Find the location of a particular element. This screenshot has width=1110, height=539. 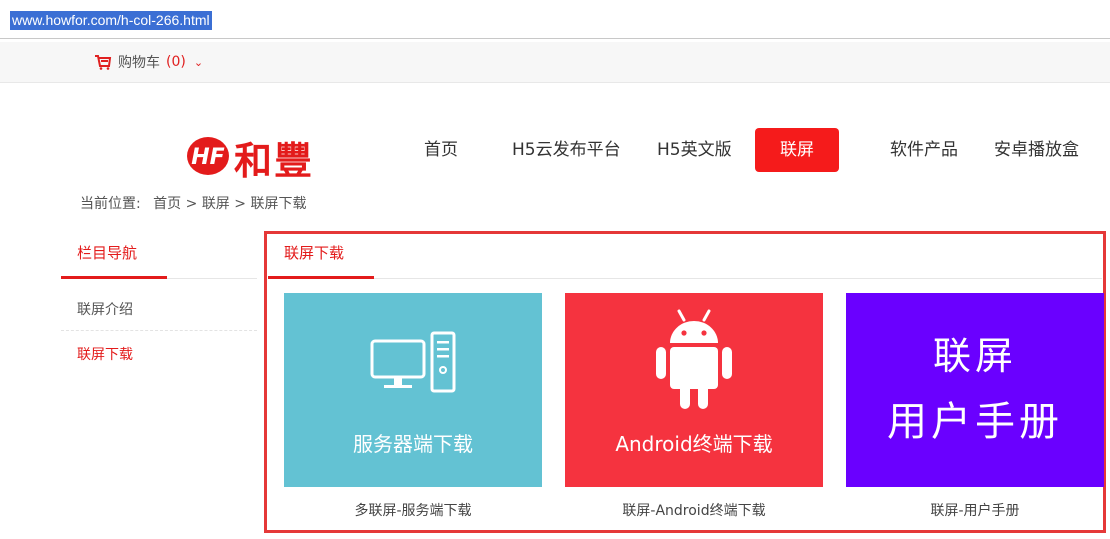

content-title-underline is located at coordinates (321, 277).